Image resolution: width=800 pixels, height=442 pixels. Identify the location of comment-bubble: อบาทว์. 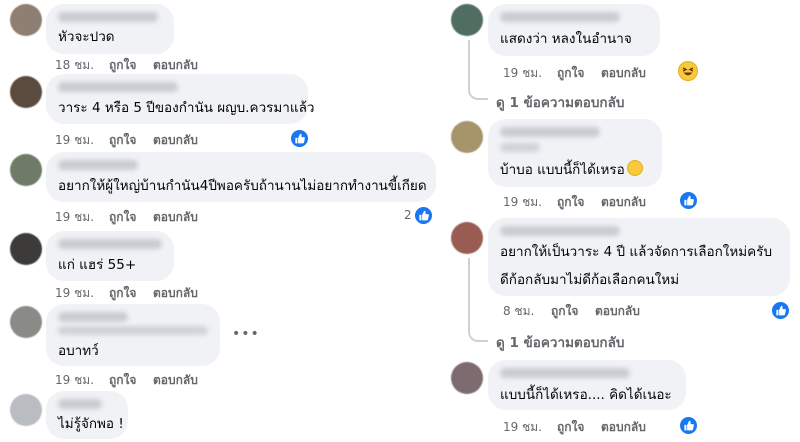
(133, 335).